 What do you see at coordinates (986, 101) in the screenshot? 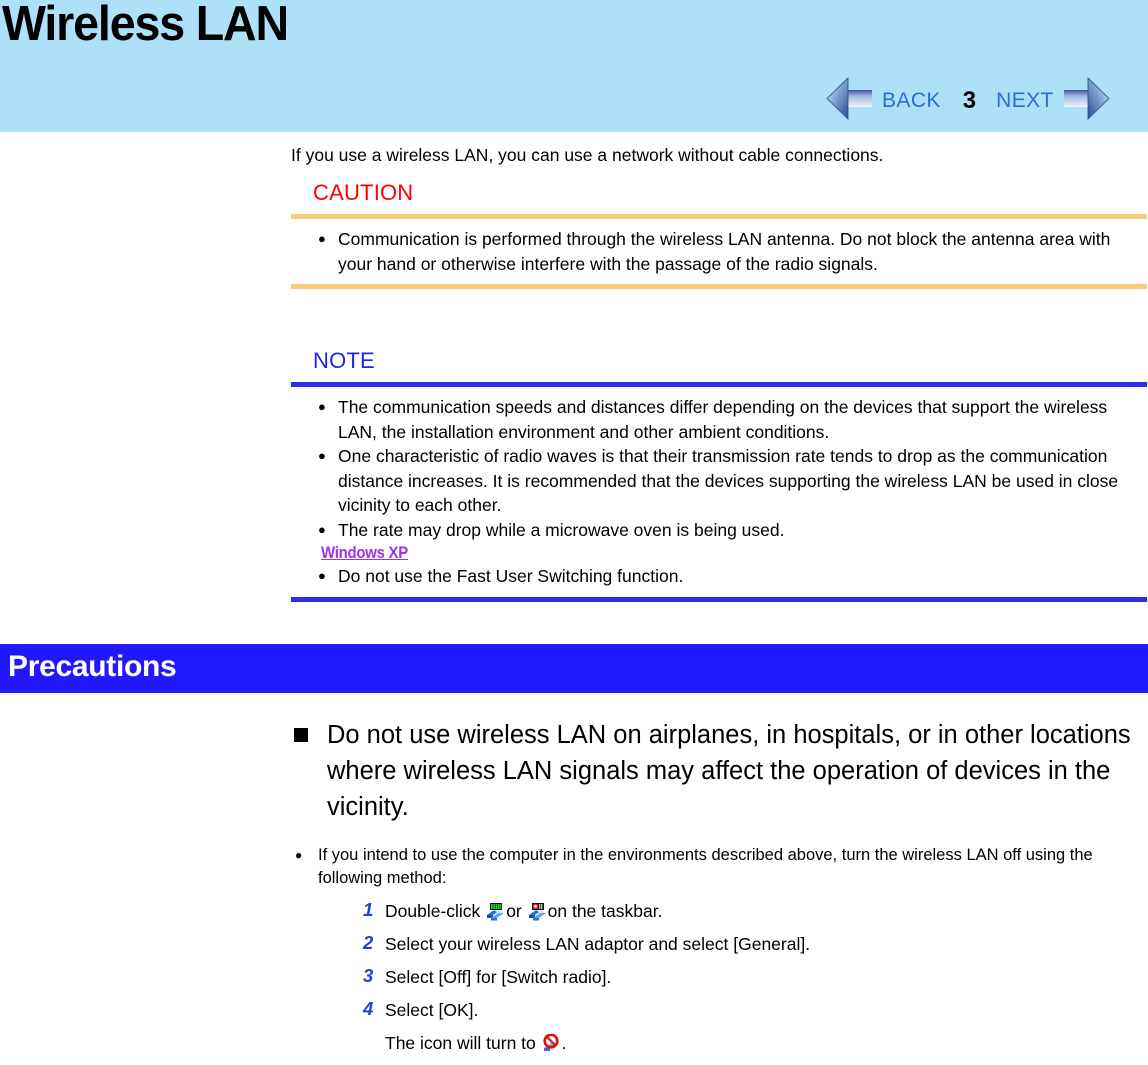
I see `page-navigation: BACK 3 NEXT` at bounding box center [986, 101].